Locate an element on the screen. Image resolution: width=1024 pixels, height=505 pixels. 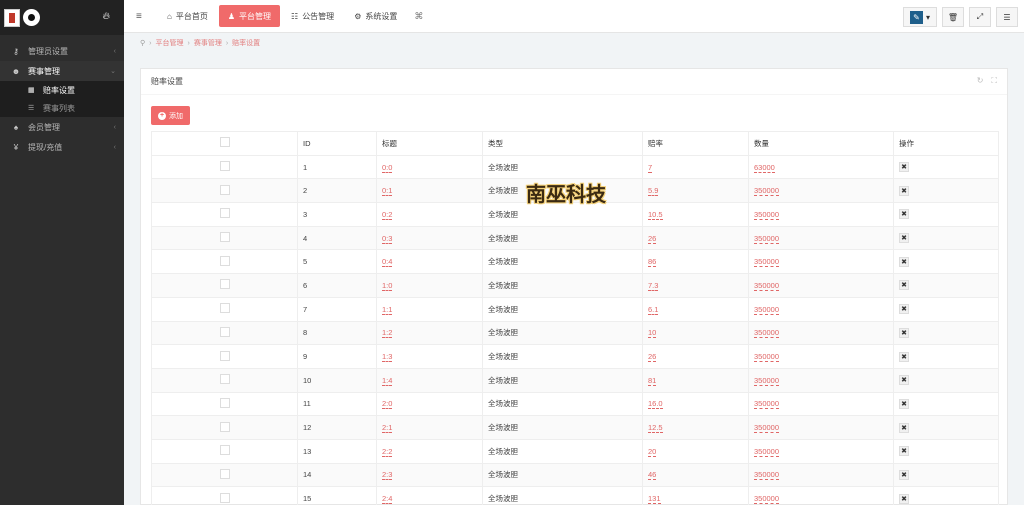
editable-odds: 16.0 is located at coordinates (655, 404).